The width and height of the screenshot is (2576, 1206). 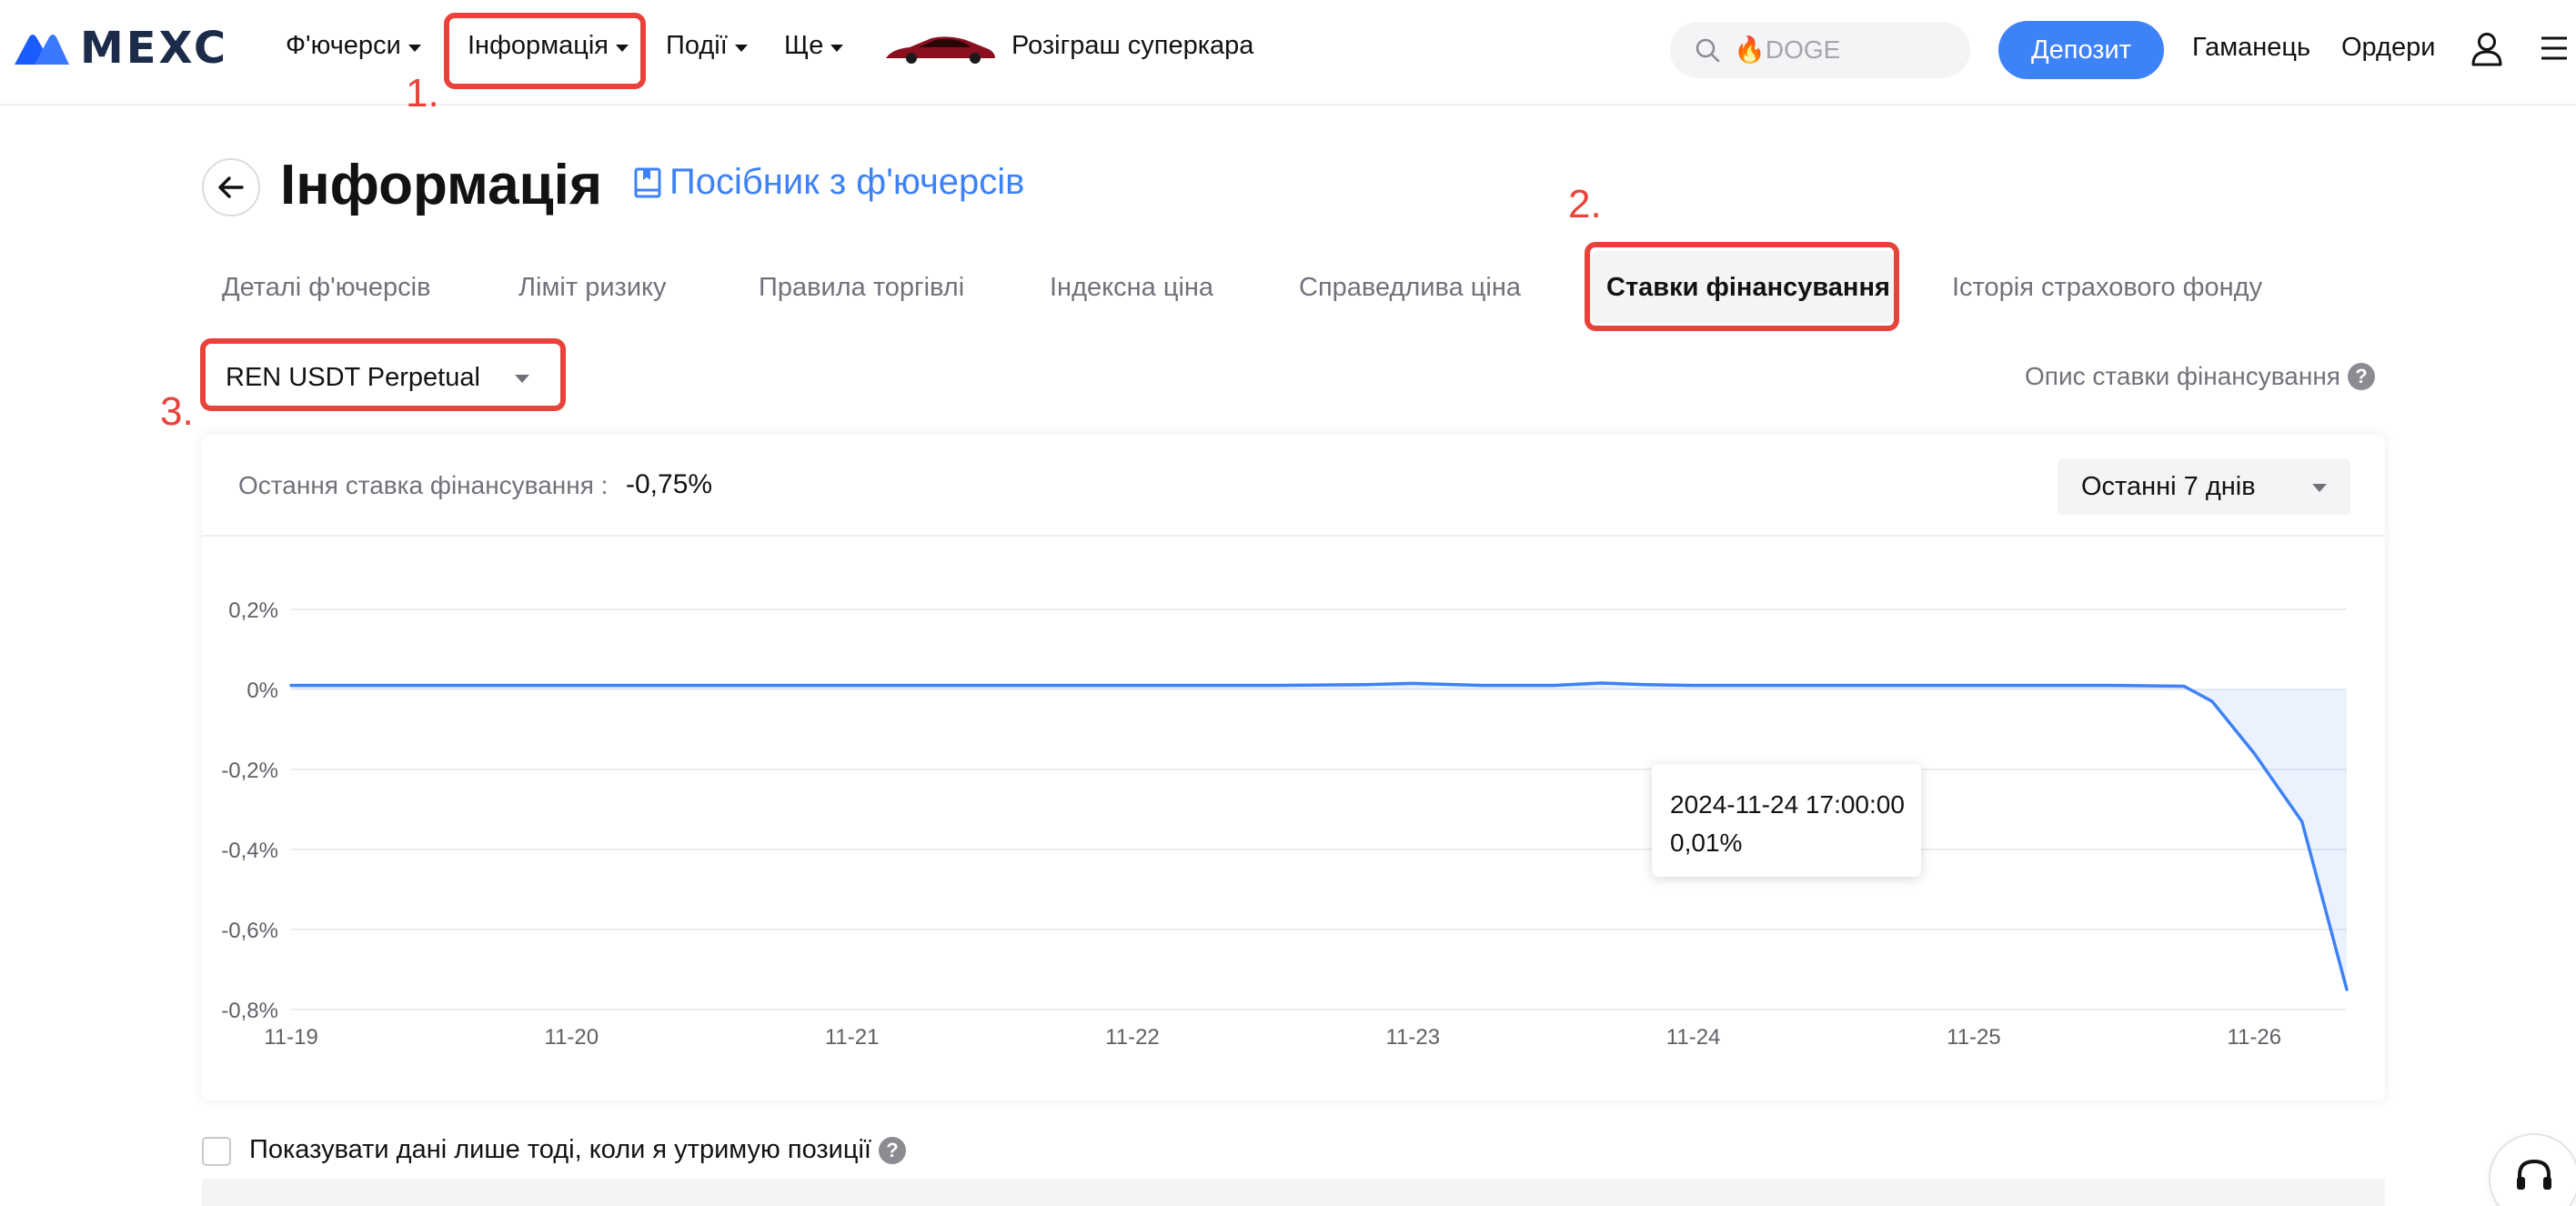 I want to click on orders-link: Ордери, so click(x=2388, y=48).